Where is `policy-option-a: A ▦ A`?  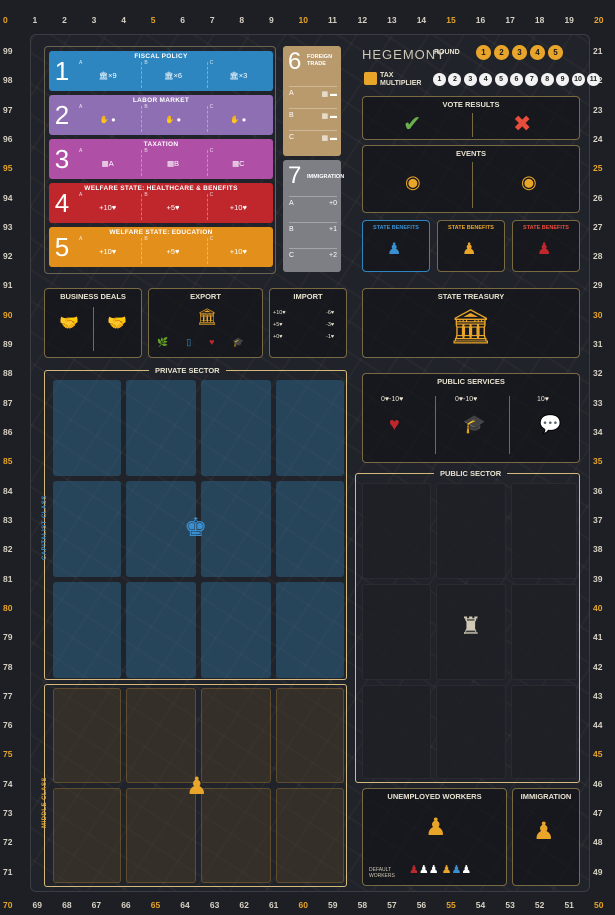
policy-option-a: A ▦ A is located at coordinates (107, 162).